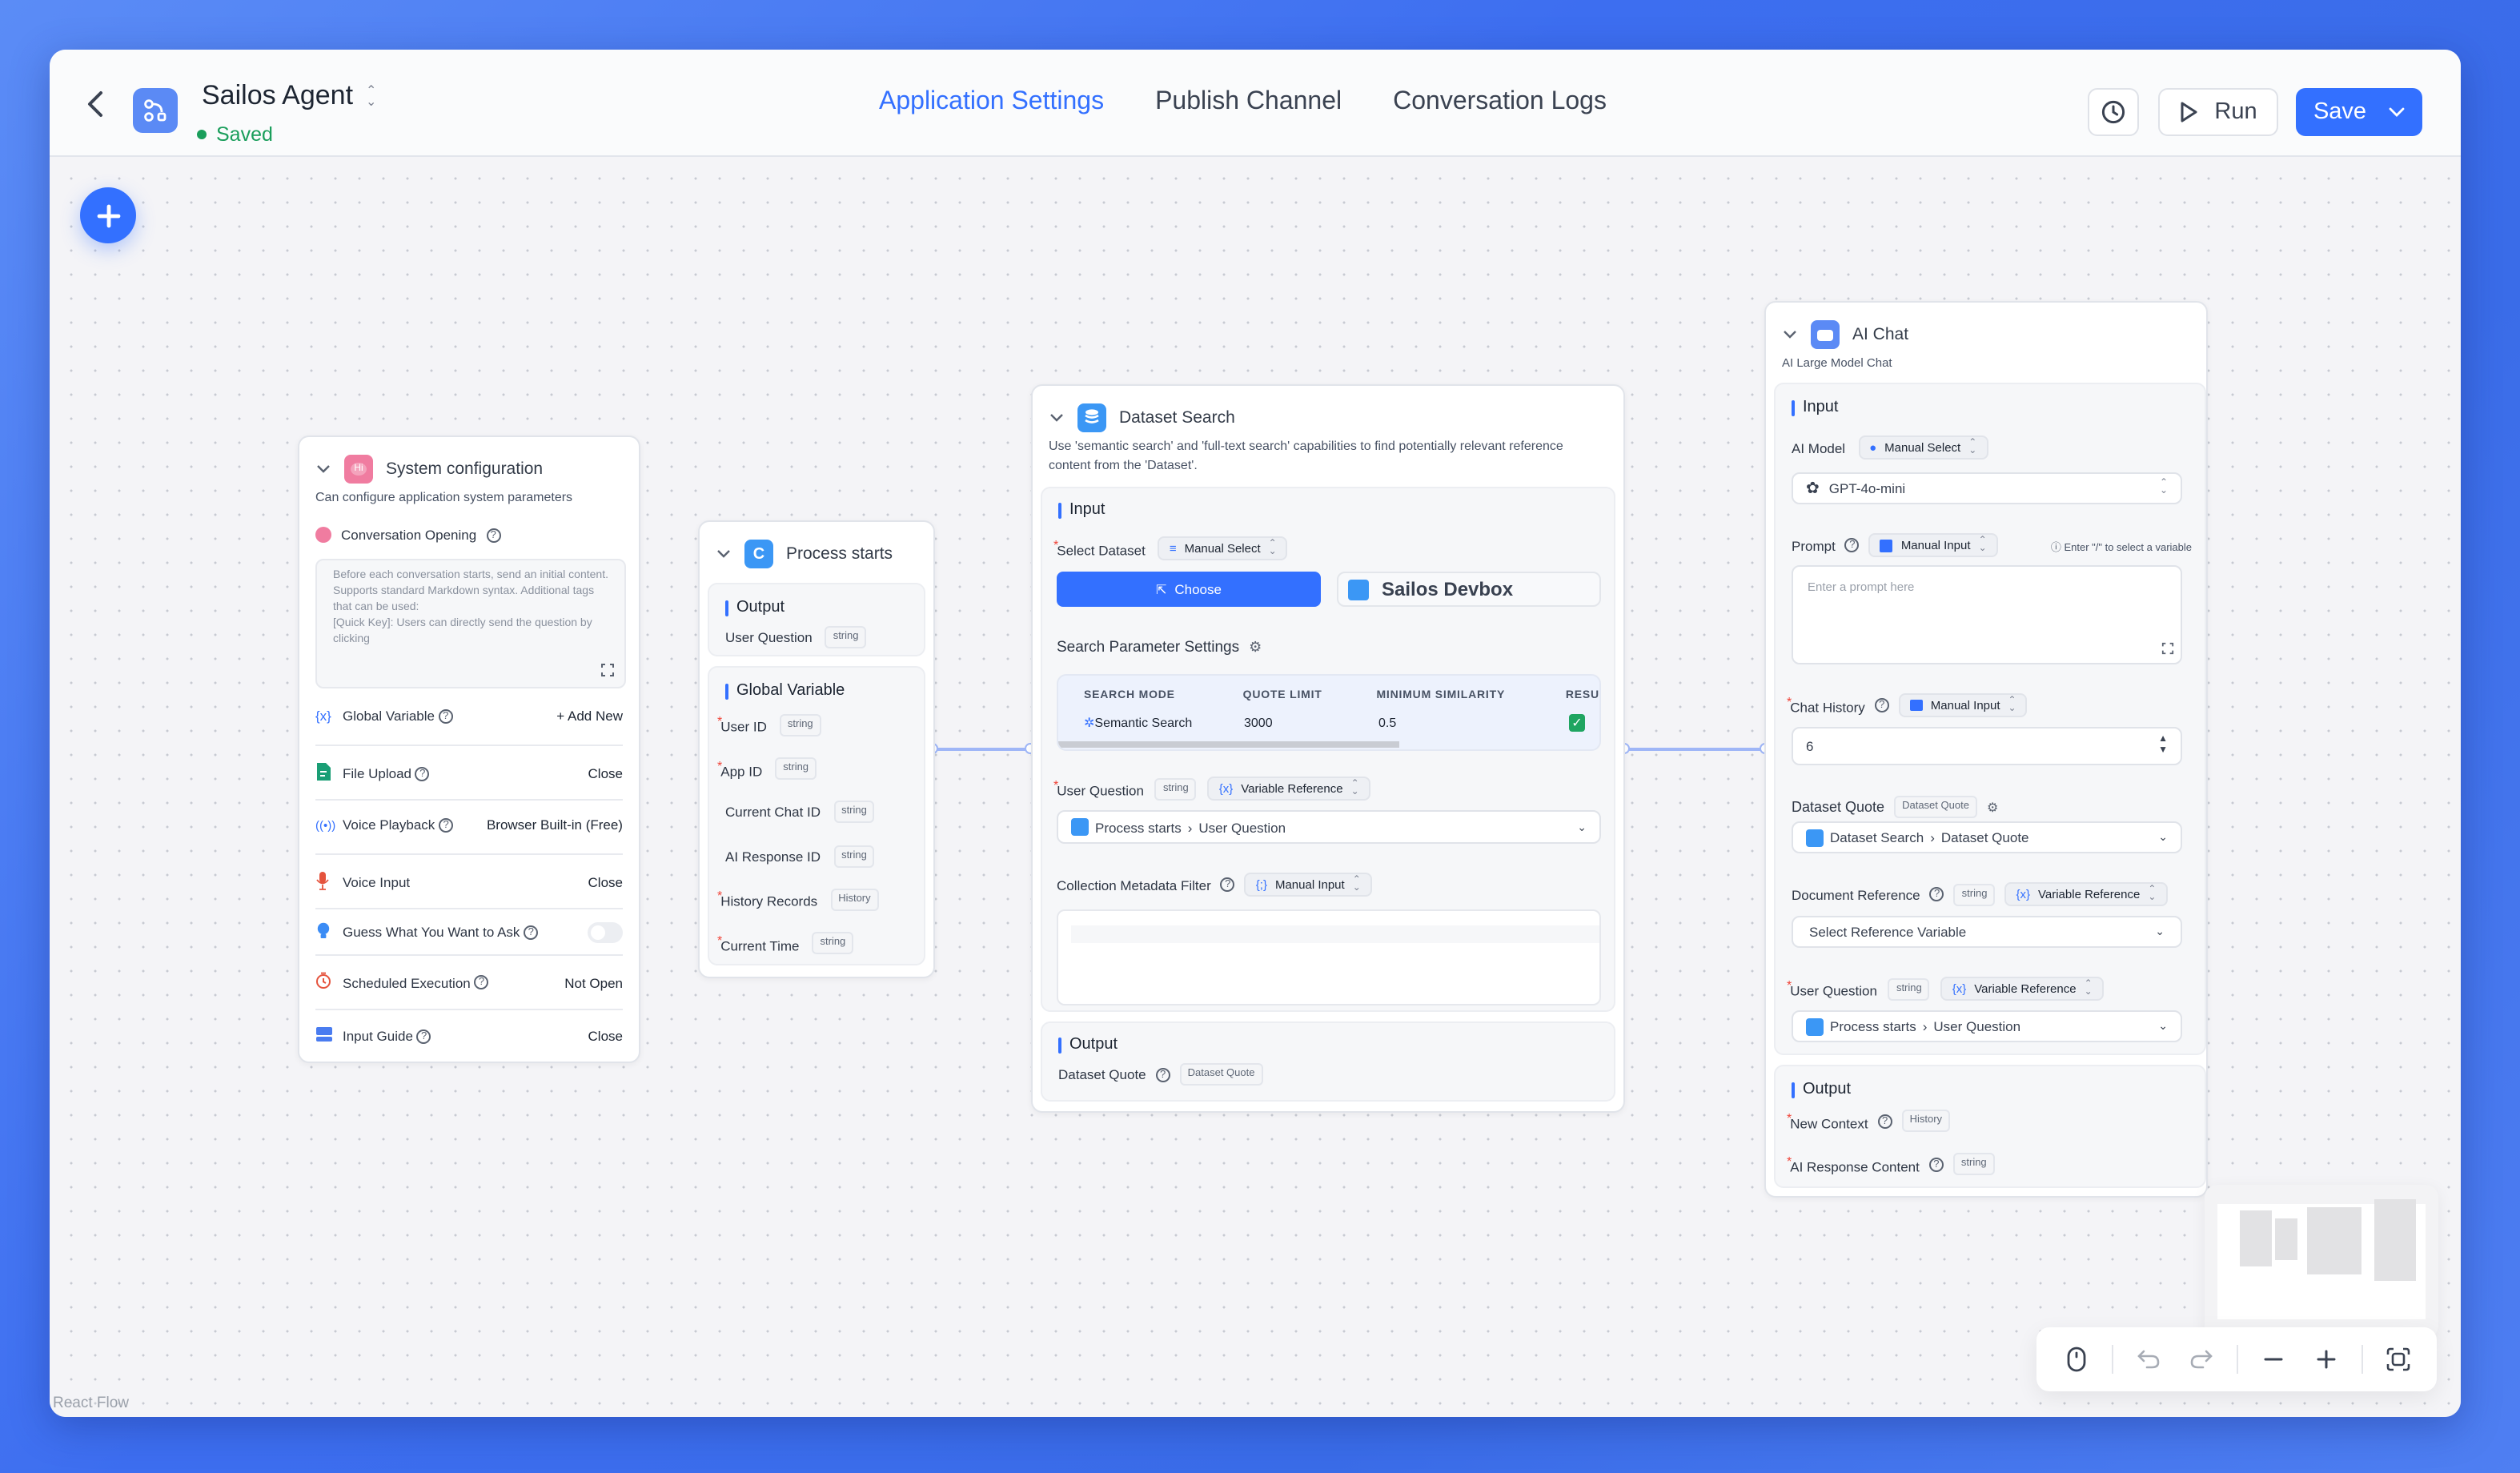 Image resolution: width=2520 pixels, height=1473 pixels. I want to click on search-params-label: Search Parameter Settings ⚙, so click(1159, 647).